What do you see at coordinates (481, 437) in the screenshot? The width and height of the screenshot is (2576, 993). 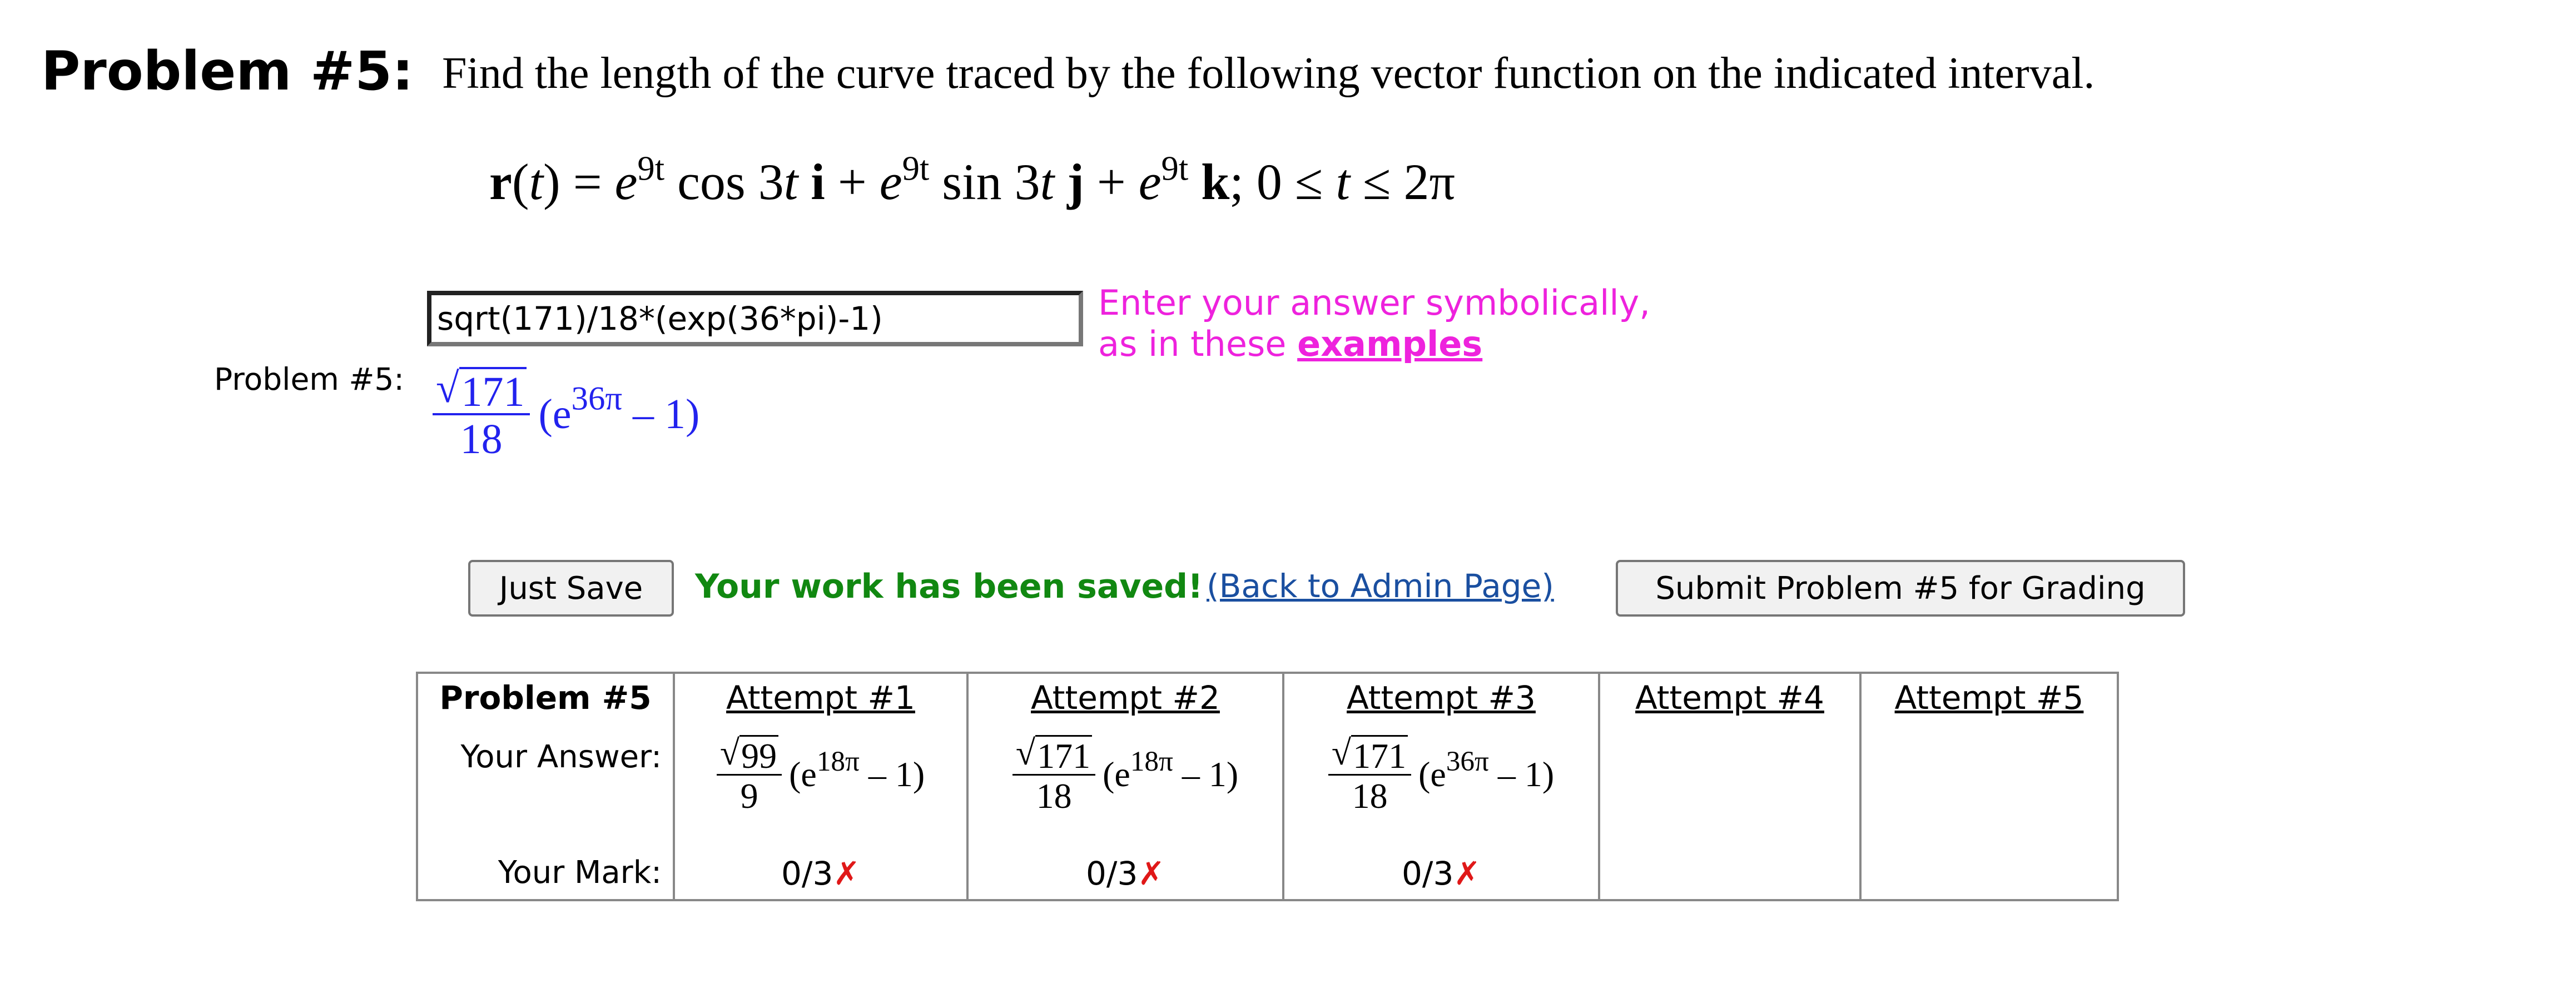 I see `preview-denominator: 18` at bounding box center [481, 437].